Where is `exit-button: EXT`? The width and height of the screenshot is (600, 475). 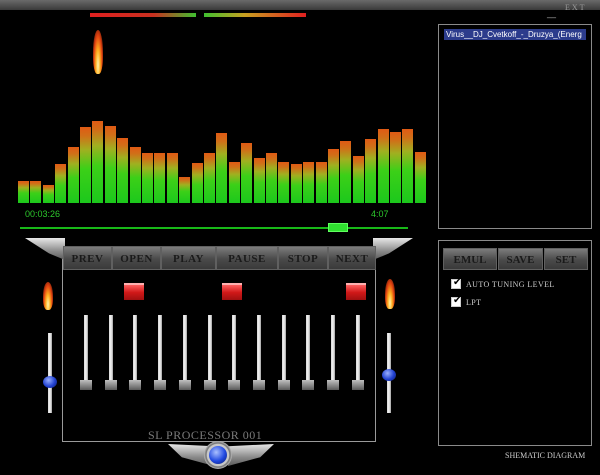
exit-button: EXT is located at coordinates (576, 7).